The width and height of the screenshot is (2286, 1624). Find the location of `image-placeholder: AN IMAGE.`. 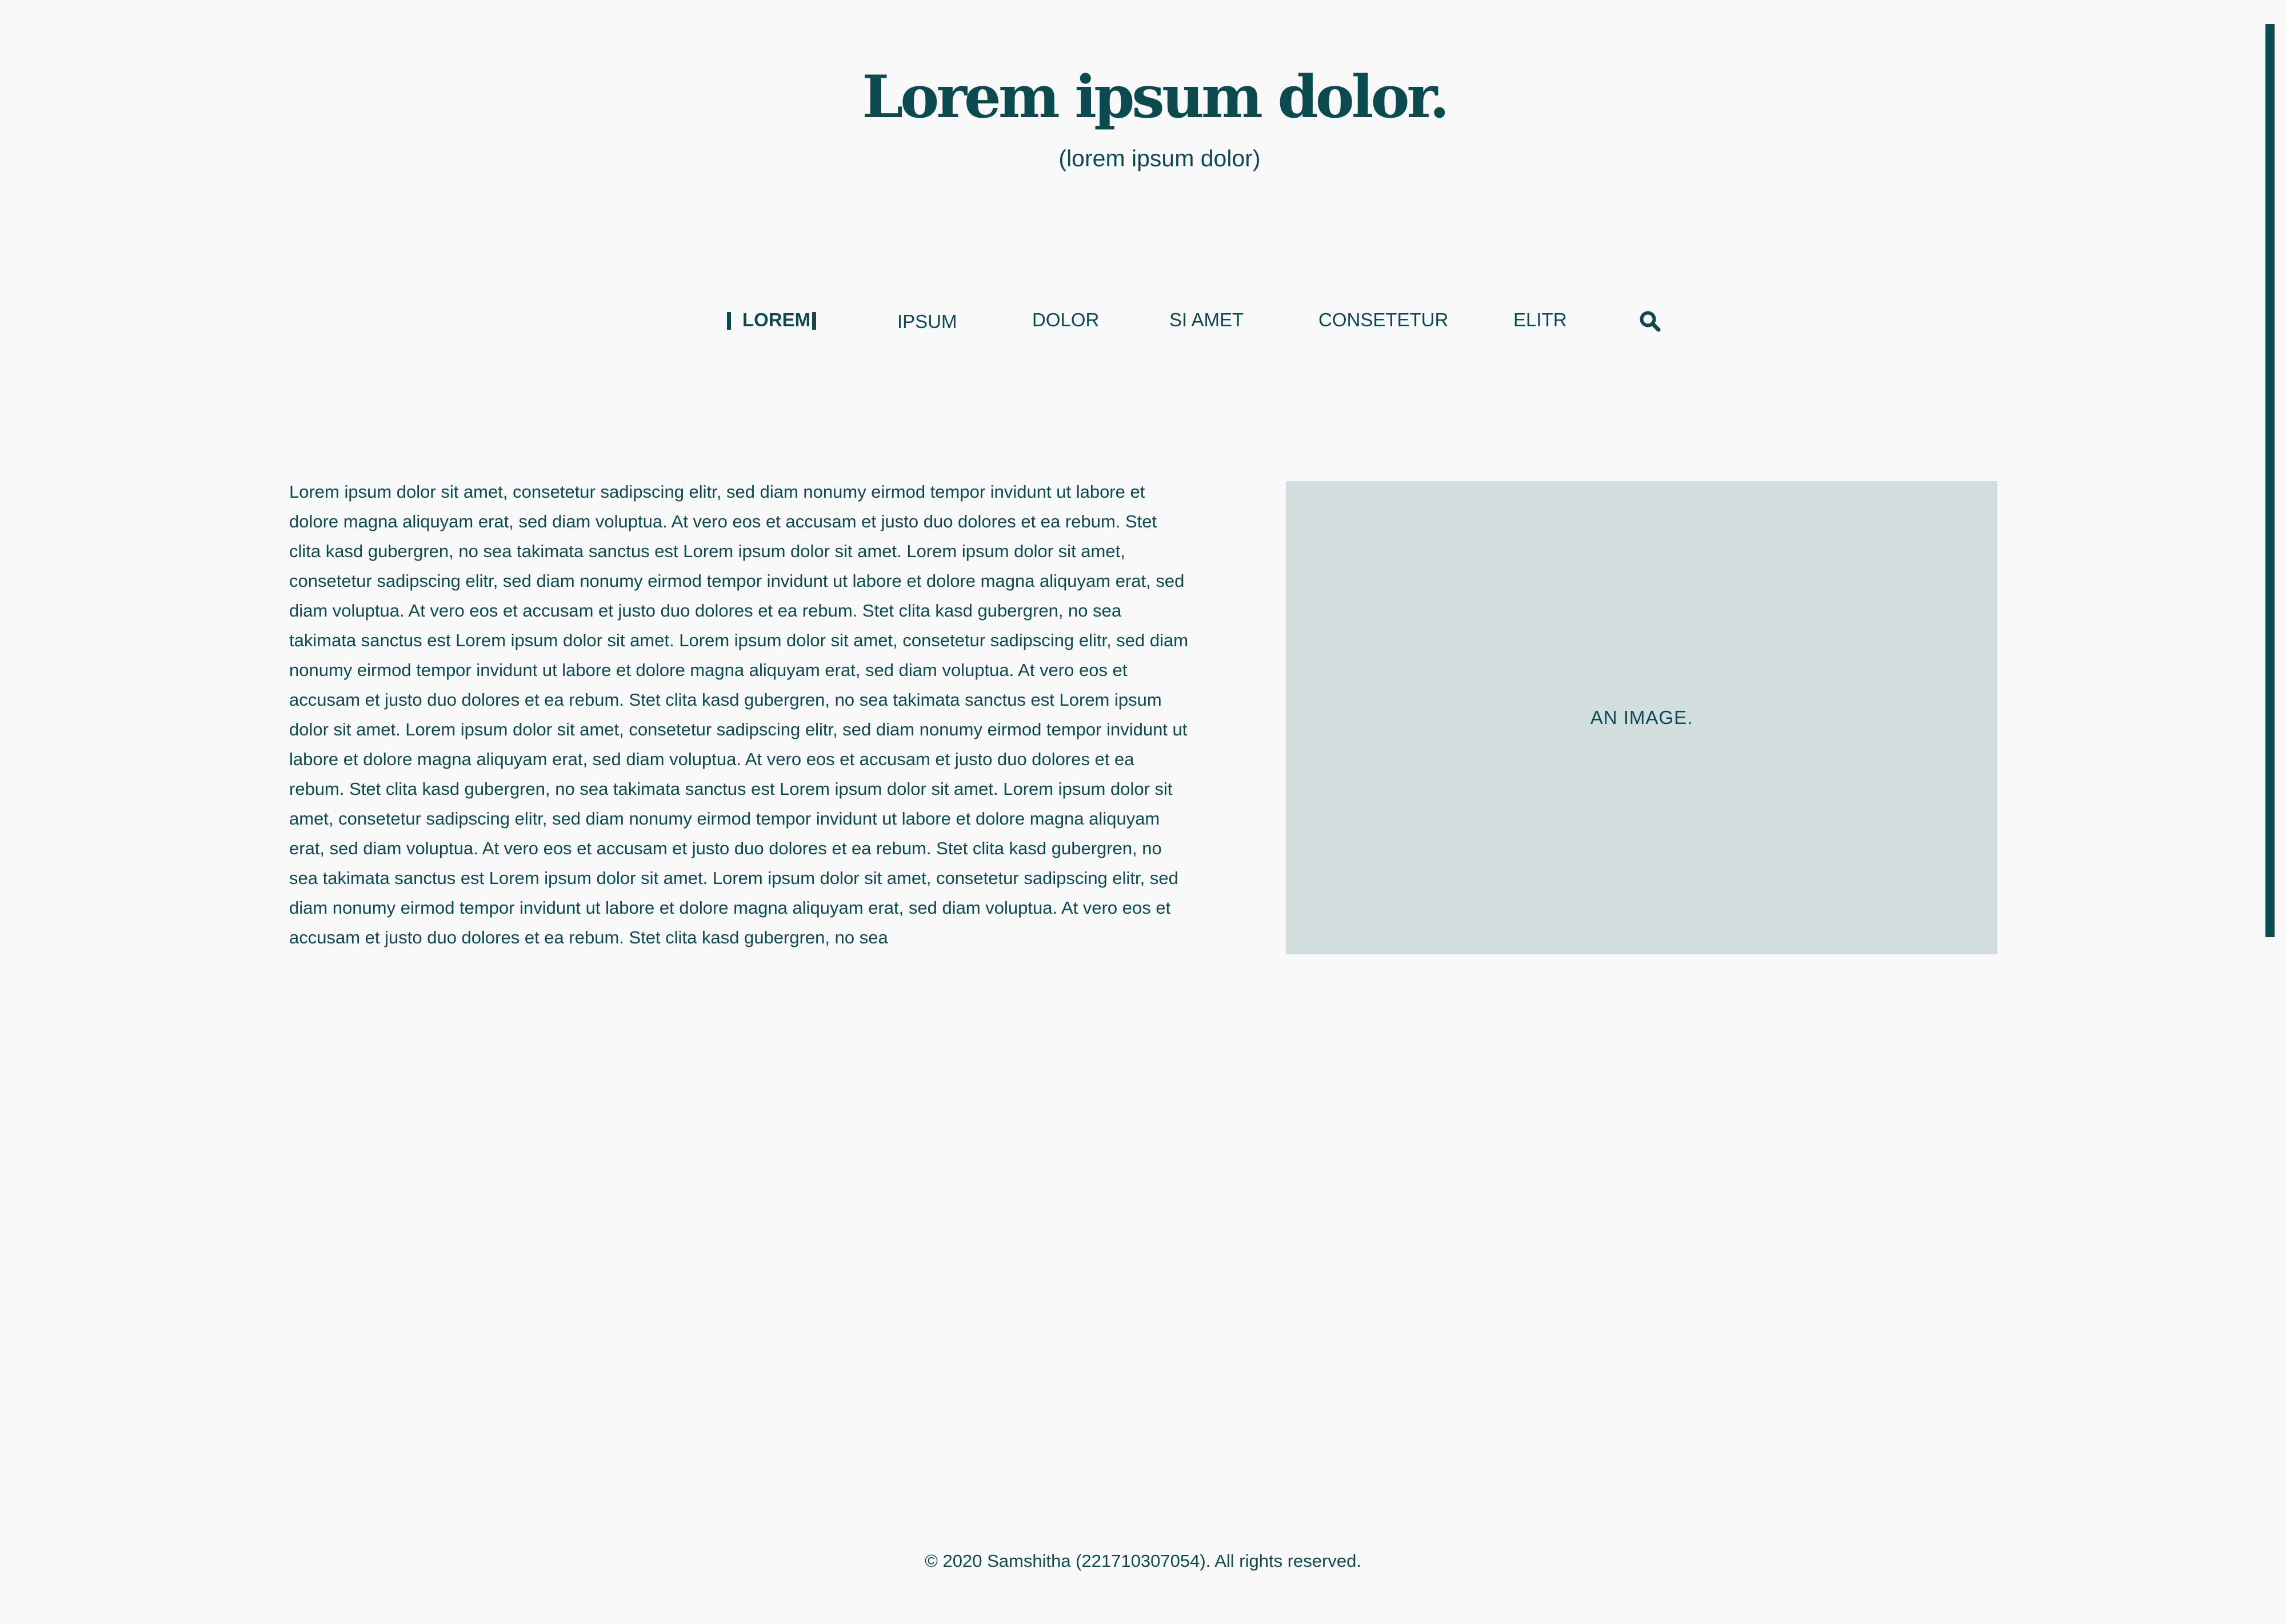

image-placeholder: AN IMAGE. is located at coordinates (1641, 717).